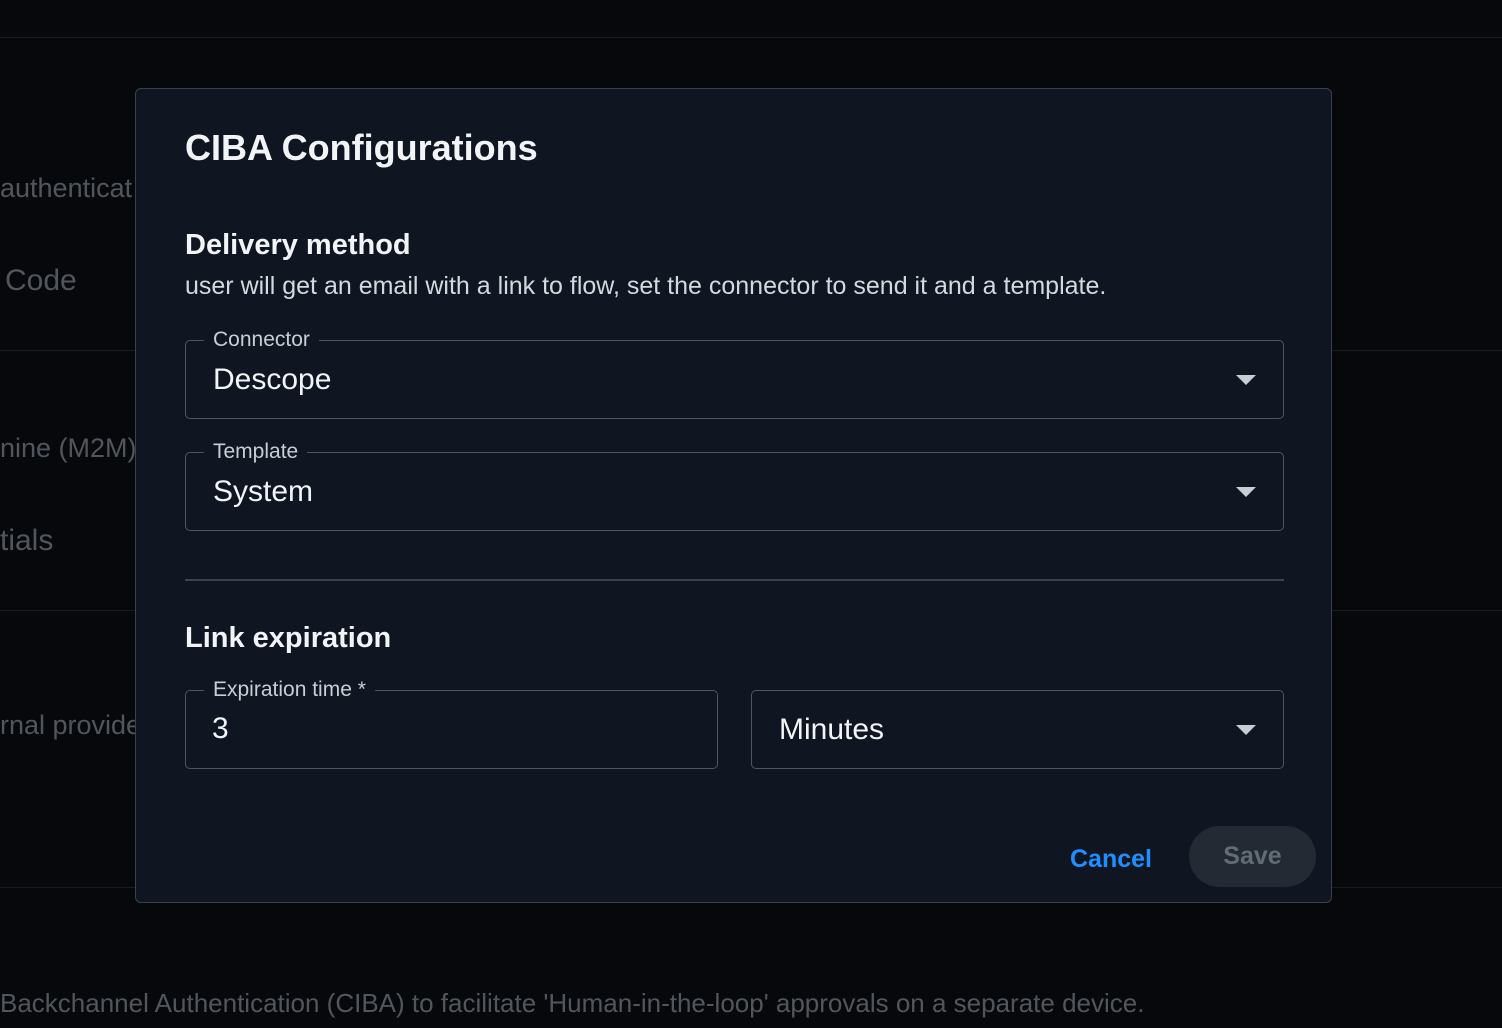 The height and width of the screenshot is (1028, 1502). What do you see at coordinates (298, 245) in the screenshot?
I see `delivery-method-heading: Delivery method` at bounding box center [298, 245].